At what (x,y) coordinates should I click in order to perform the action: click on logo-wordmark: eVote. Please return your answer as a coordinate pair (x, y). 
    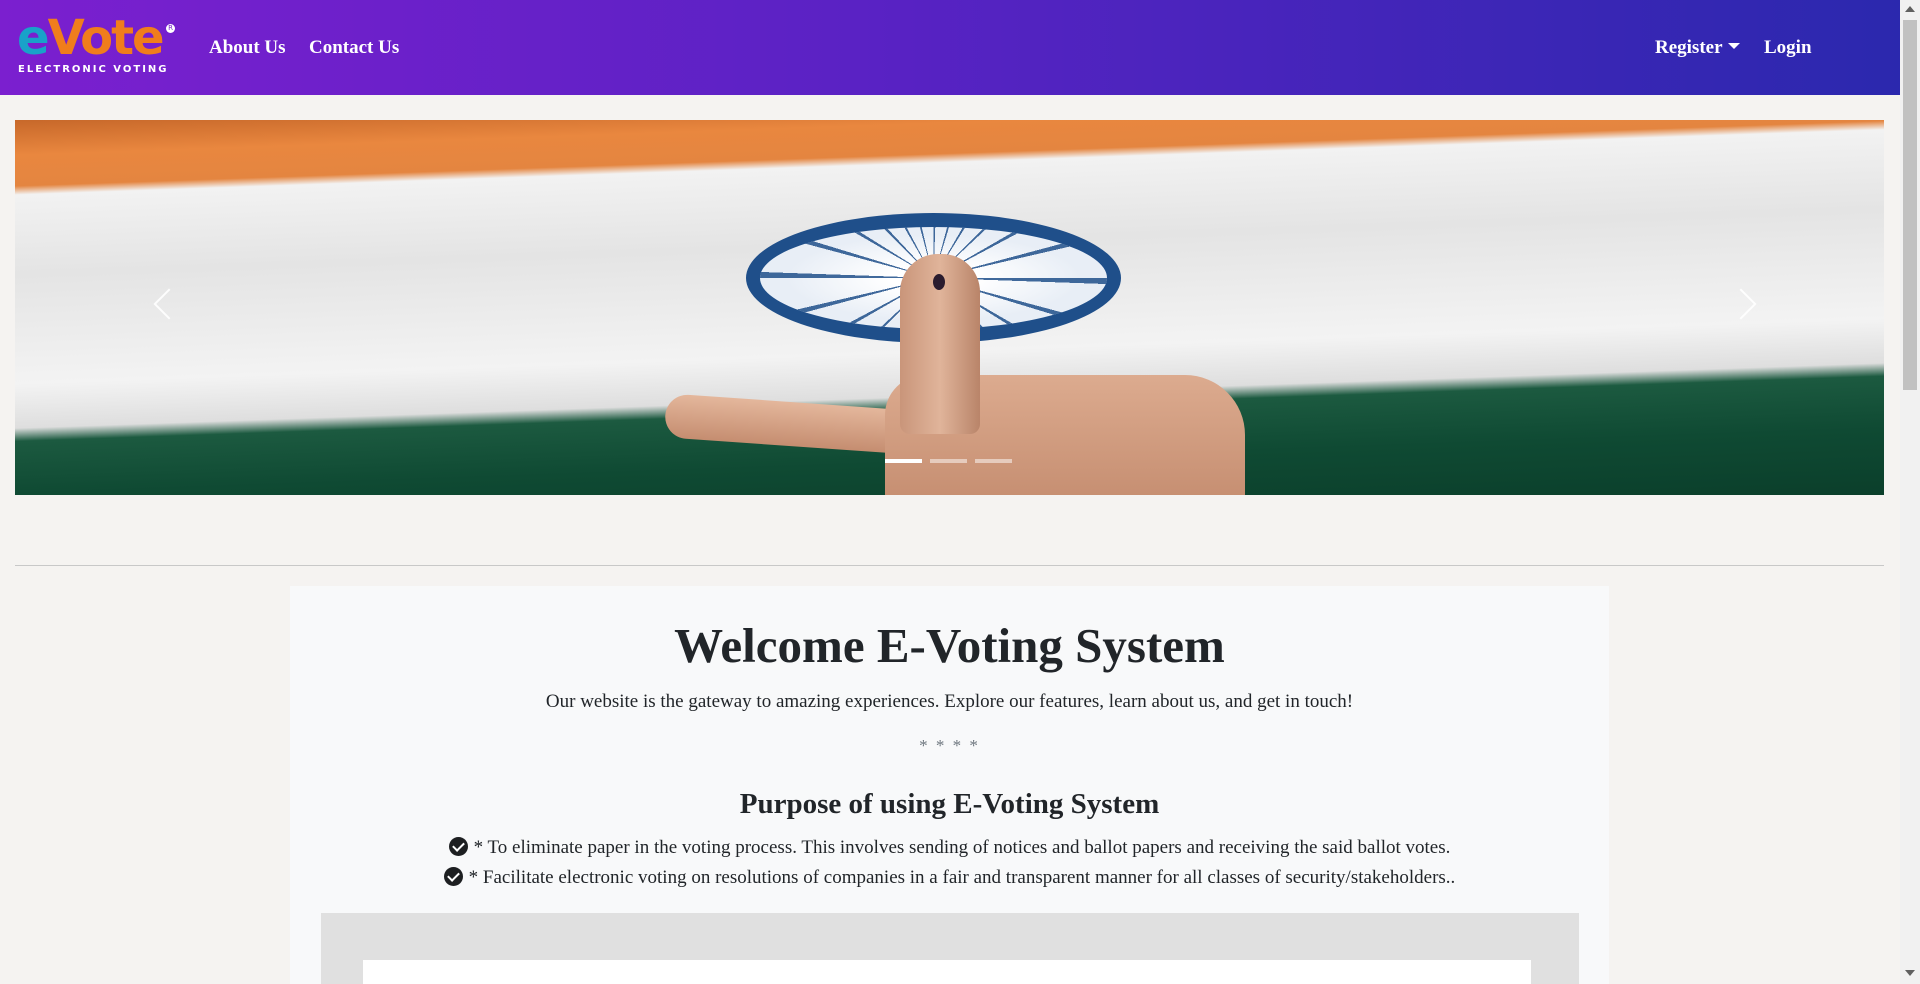
    Looking at the image, I should click on (91, 38).